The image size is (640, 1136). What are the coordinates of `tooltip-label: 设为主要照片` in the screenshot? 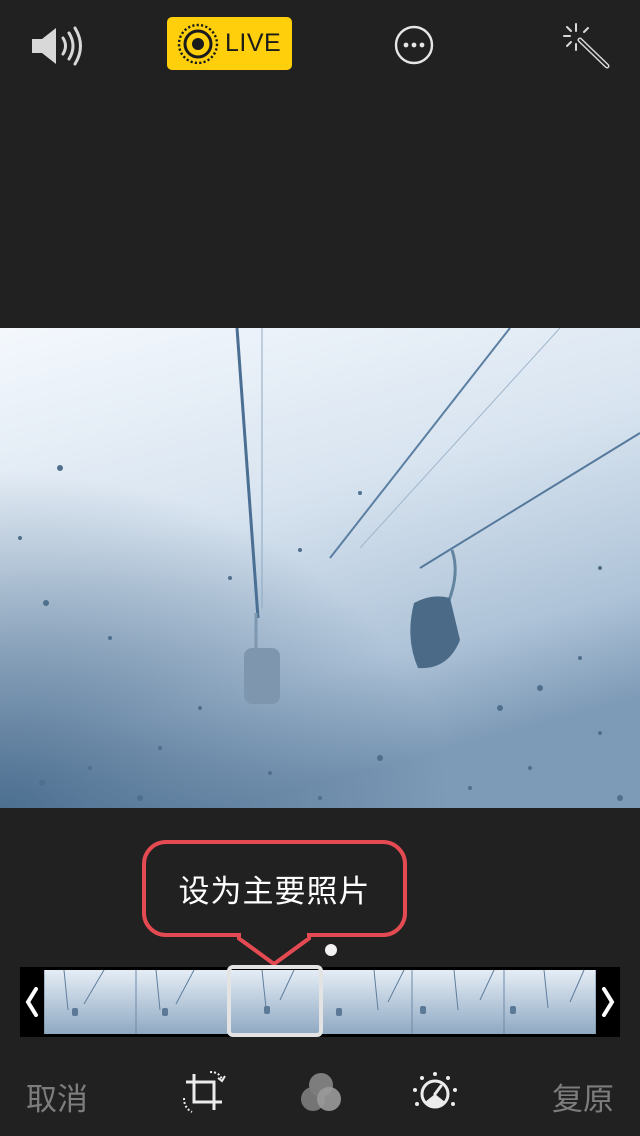 It's located at (274, 892).